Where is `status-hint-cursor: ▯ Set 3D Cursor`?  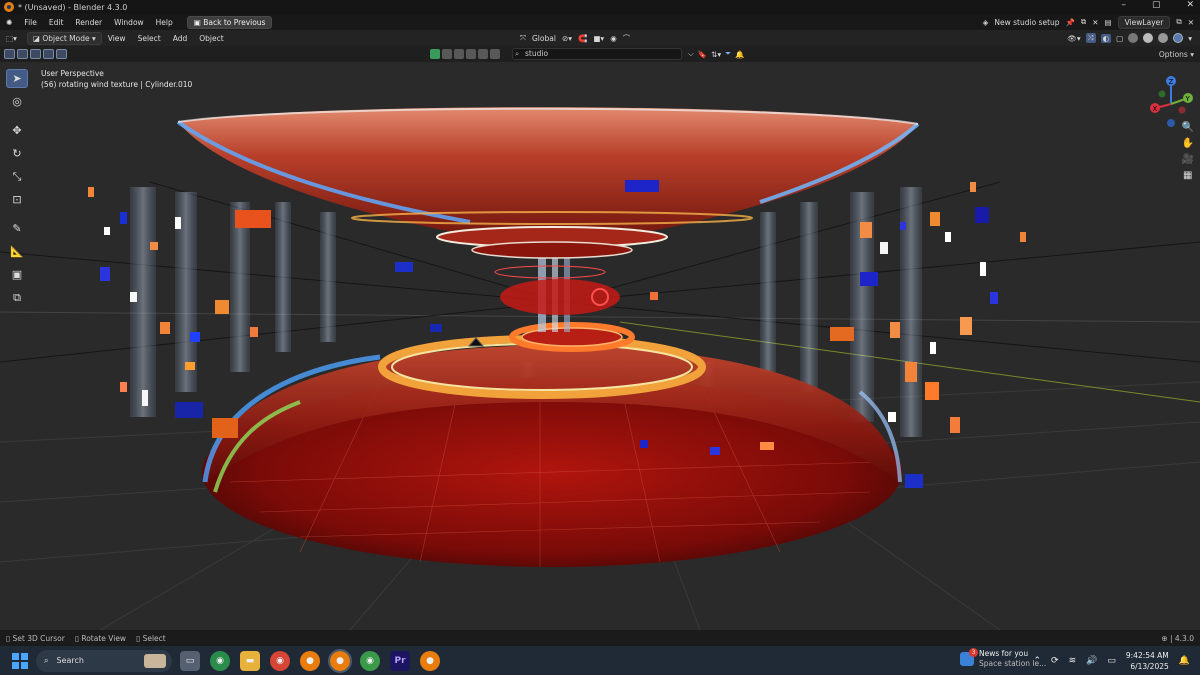 status-hint-cursor: ▯ Set 3D Cursor is located at coordinates (35, 638).